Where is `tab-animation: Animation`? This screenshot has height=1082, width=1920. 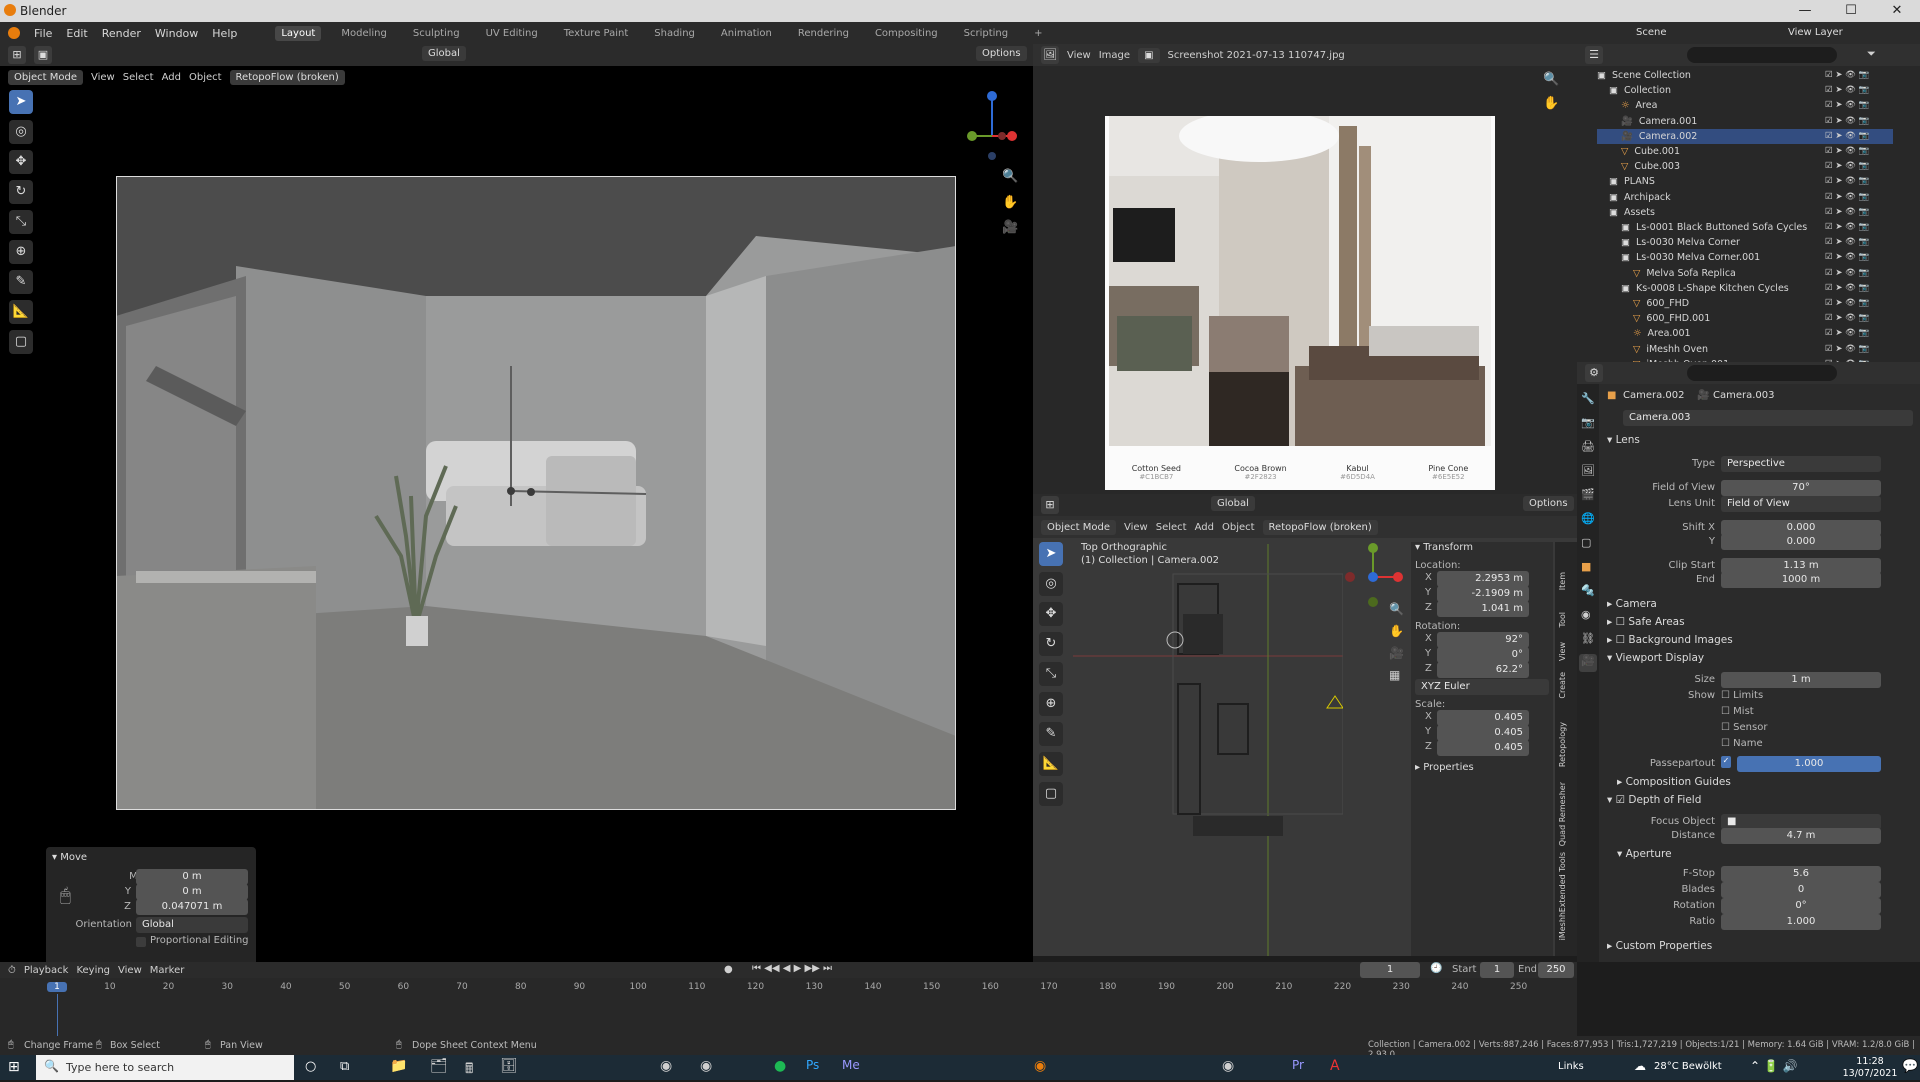
tab-animation: Animation is located at coordinates (746, 33).